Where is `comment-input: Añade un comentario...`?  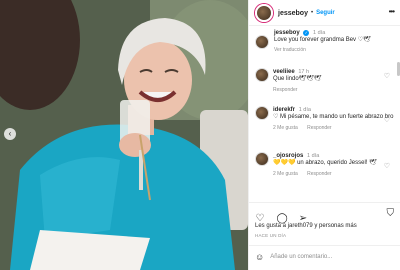
comment-input: Añade un comentario... is located at coordinates (301, 257).